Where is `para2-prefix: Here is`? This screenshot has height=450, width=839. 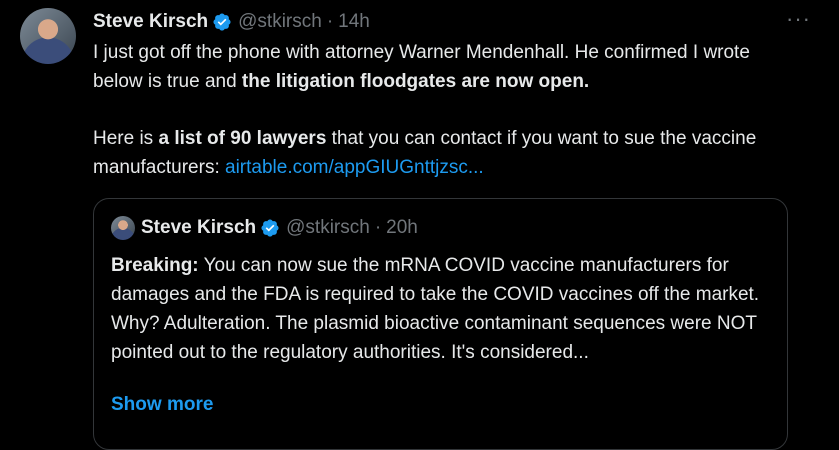
para2-prefix: Here is is located at coordinates (126, 138).